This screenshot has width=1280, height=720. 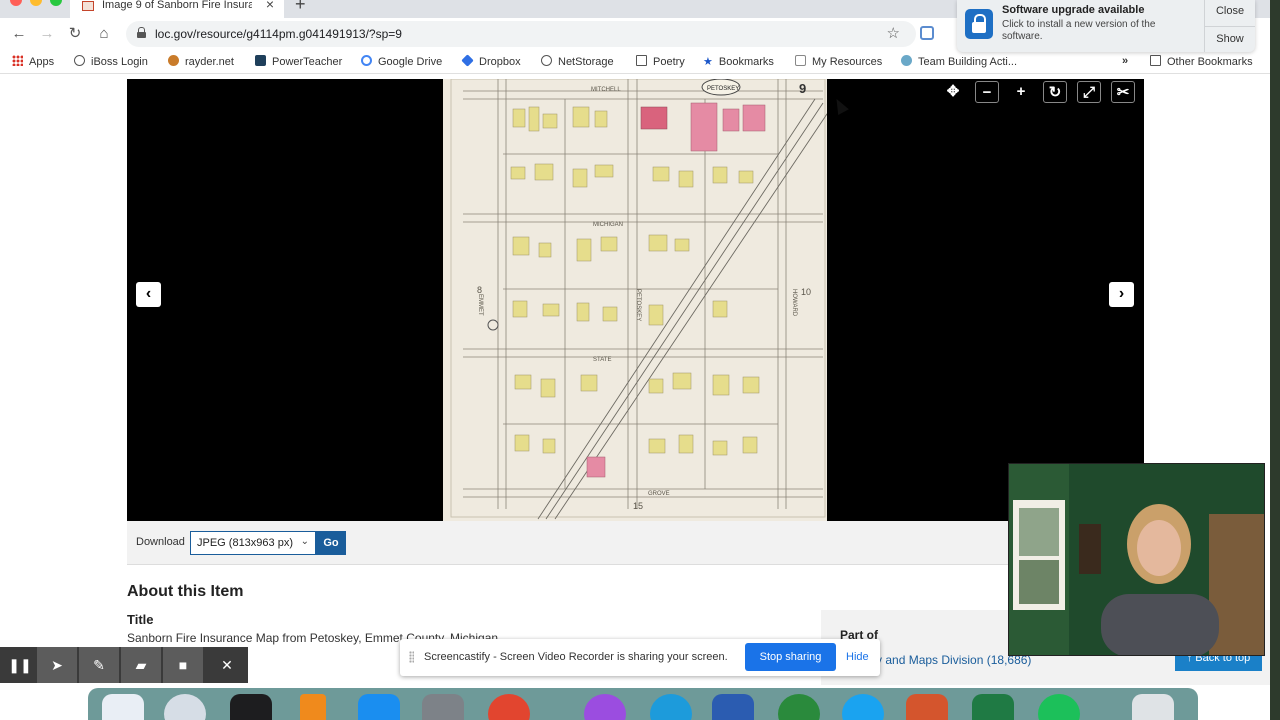 What do you see at coordinates (251, 707) in the screenshot?
I see `apple-tv-icon` at bounding box center [251, 707].